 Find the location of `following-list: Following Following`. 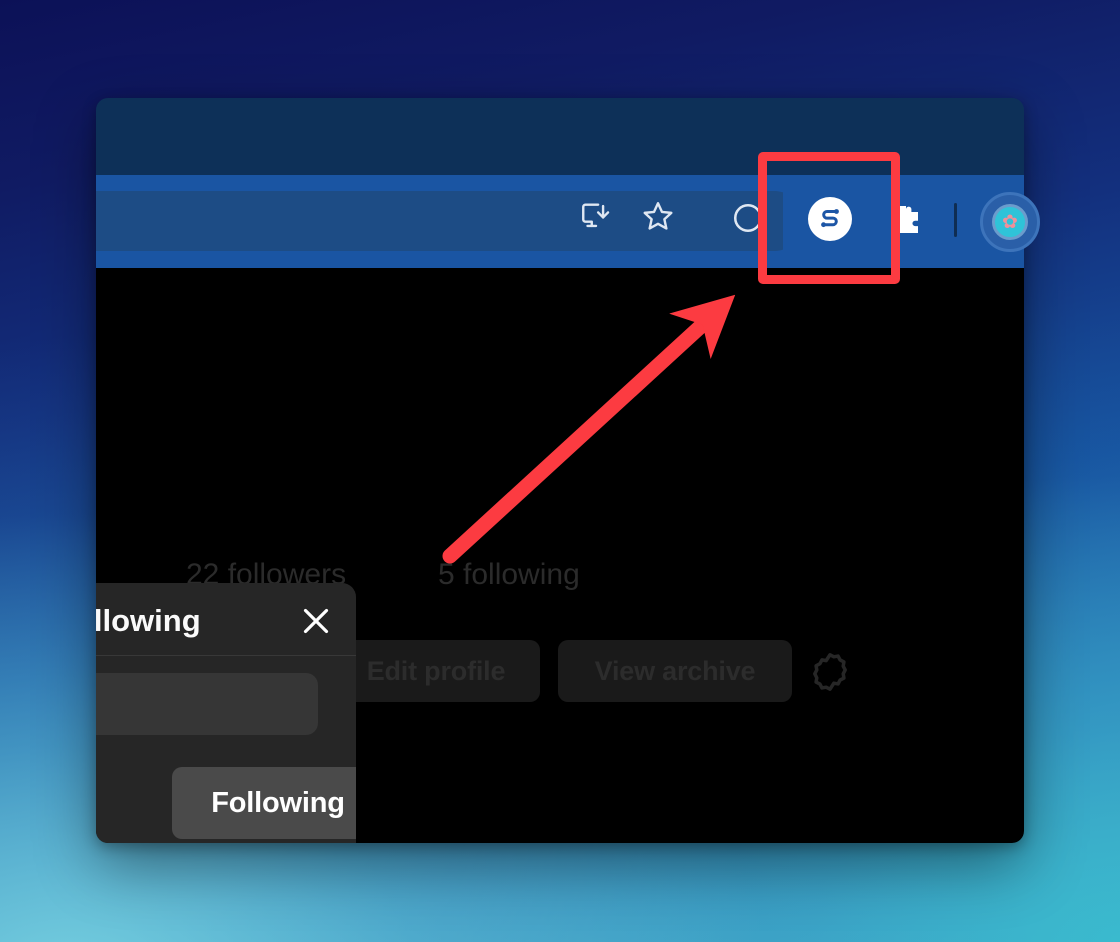

following-list: Following Following is located at coordinates (226, 799).